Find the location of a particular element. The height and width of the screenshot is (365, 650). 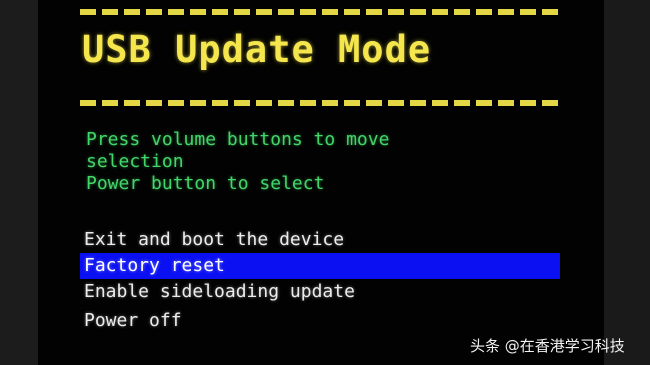

menu-item-factory-reset: Factory reset is located at coordinates (320, 266).